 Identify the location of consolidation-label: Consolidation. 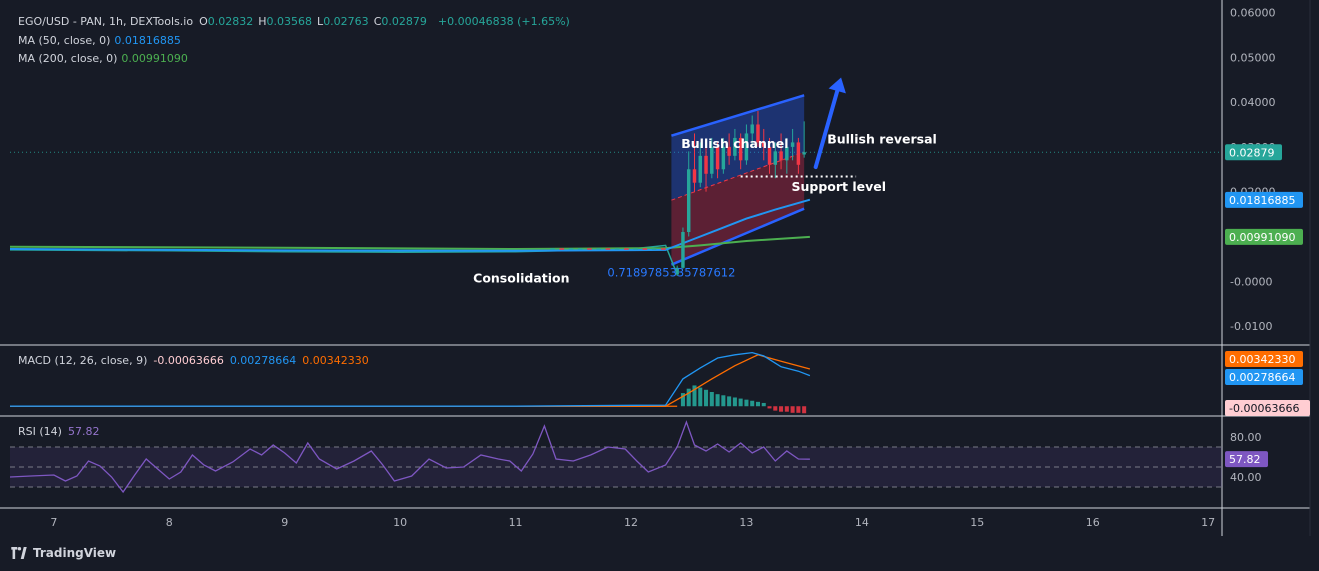
(521, 278).